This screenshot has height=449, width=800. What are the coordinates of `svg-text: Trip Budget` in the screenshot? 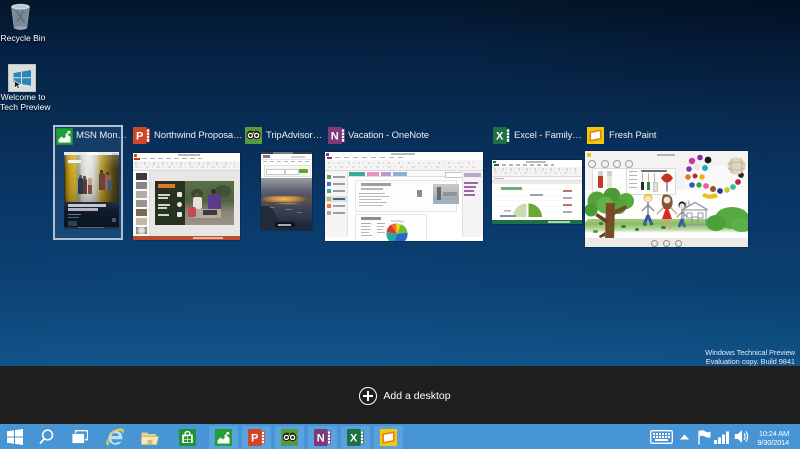 It's located at (397, 221).